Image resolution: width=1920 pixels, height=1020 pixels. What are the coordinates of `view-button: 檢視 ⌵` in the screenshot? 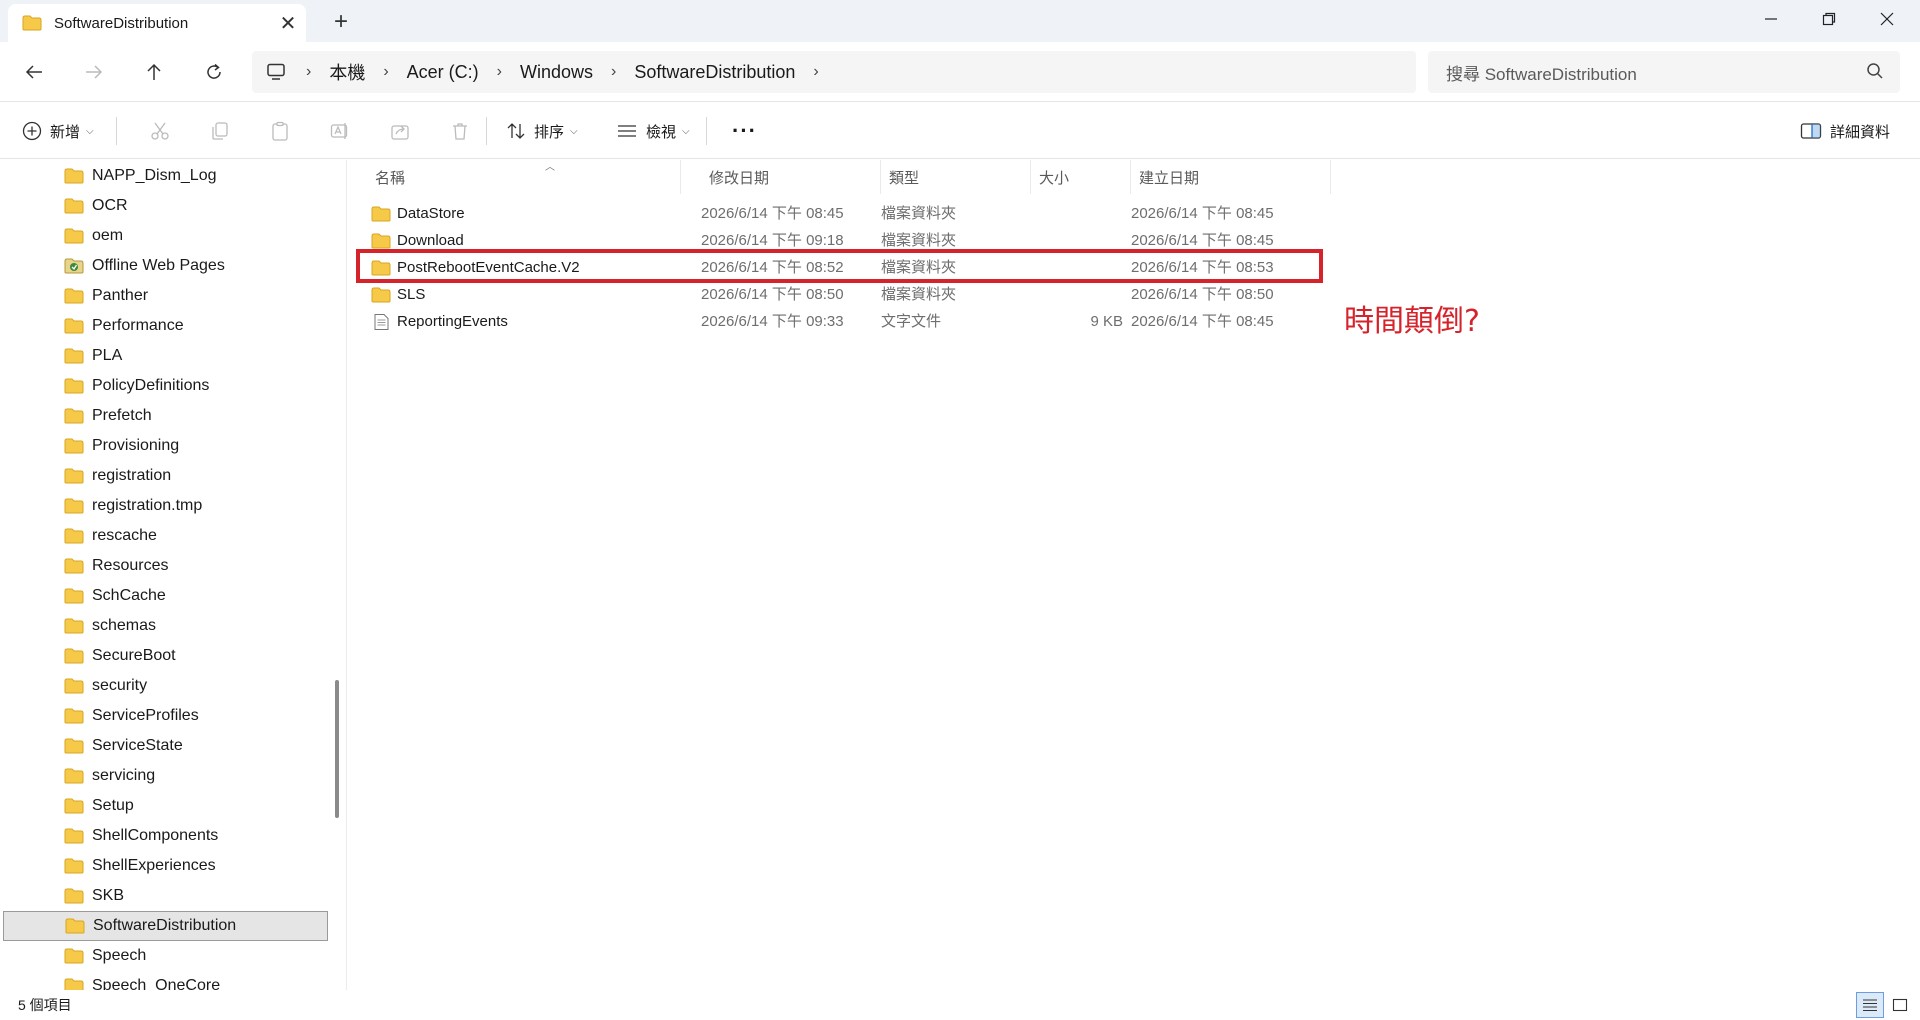 It's located at (653, 131).